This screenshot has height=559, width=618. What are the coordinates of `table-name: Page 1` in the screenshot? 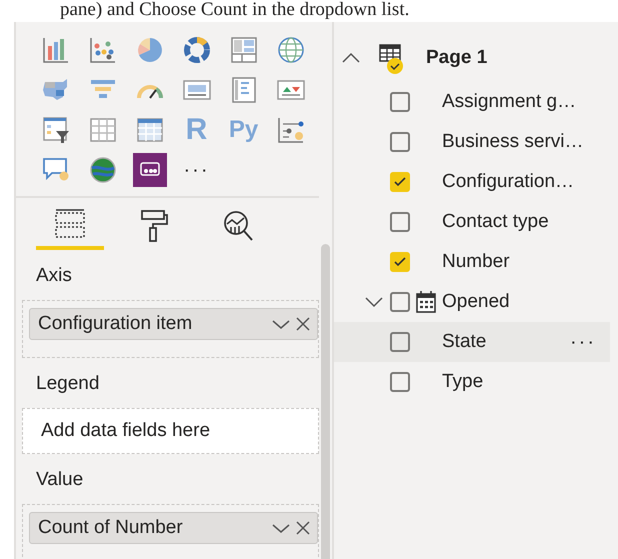 It's located at (457, 58).